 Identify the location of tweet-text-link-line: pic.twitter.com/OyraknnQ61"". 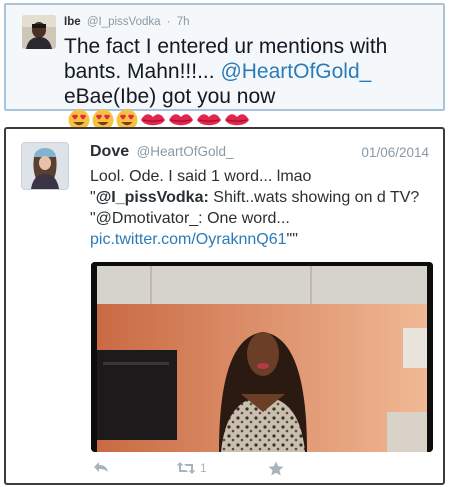
(262, 239).